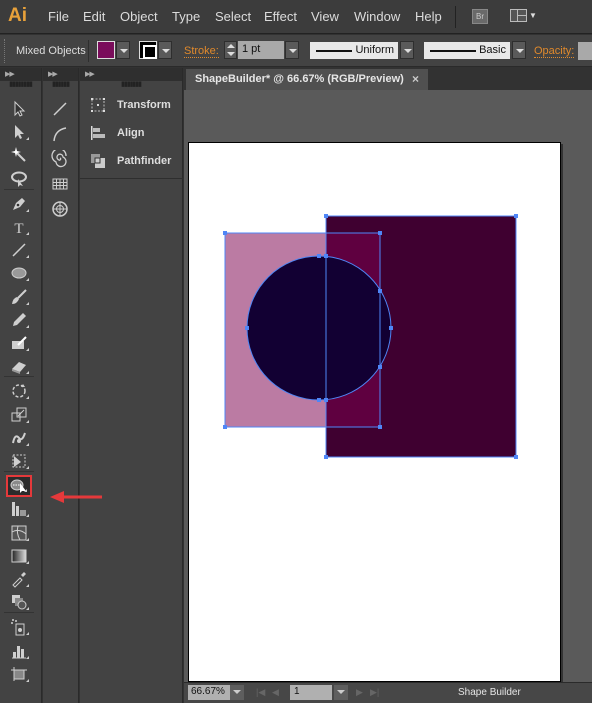 Image resolution: width=592 pixels, height=703 pixels. I want to click on pen-tool, so click(19, 204).